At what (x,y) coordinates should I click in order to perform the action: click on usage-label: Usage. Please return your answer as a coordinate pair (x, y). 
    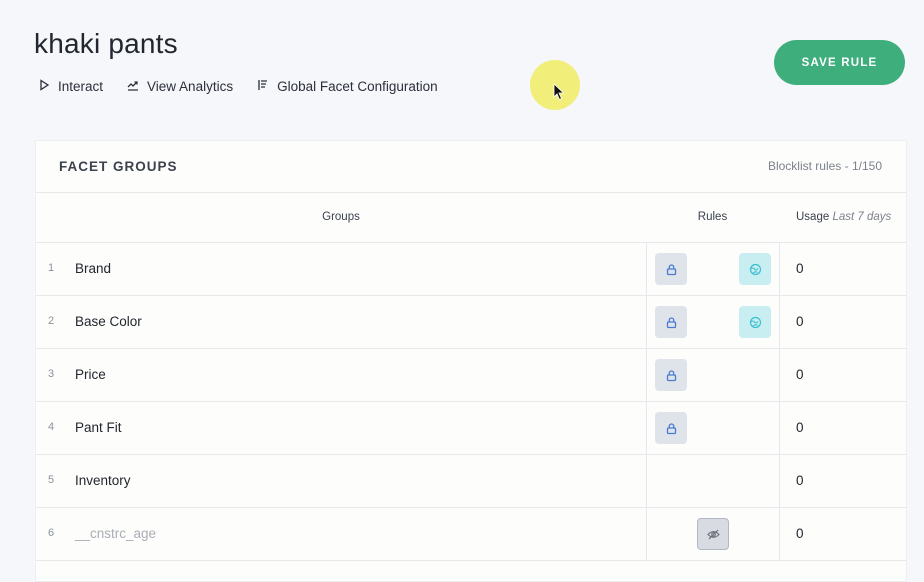
    Looking at the image, I should click on (813, 217).